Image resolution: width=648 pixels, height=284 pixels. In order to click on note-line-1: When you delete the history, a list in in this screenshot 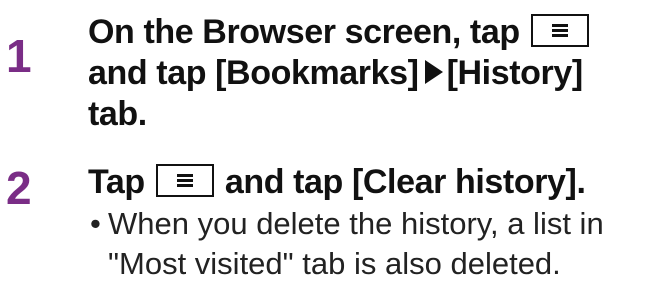, I will do `click(356, 223)`.